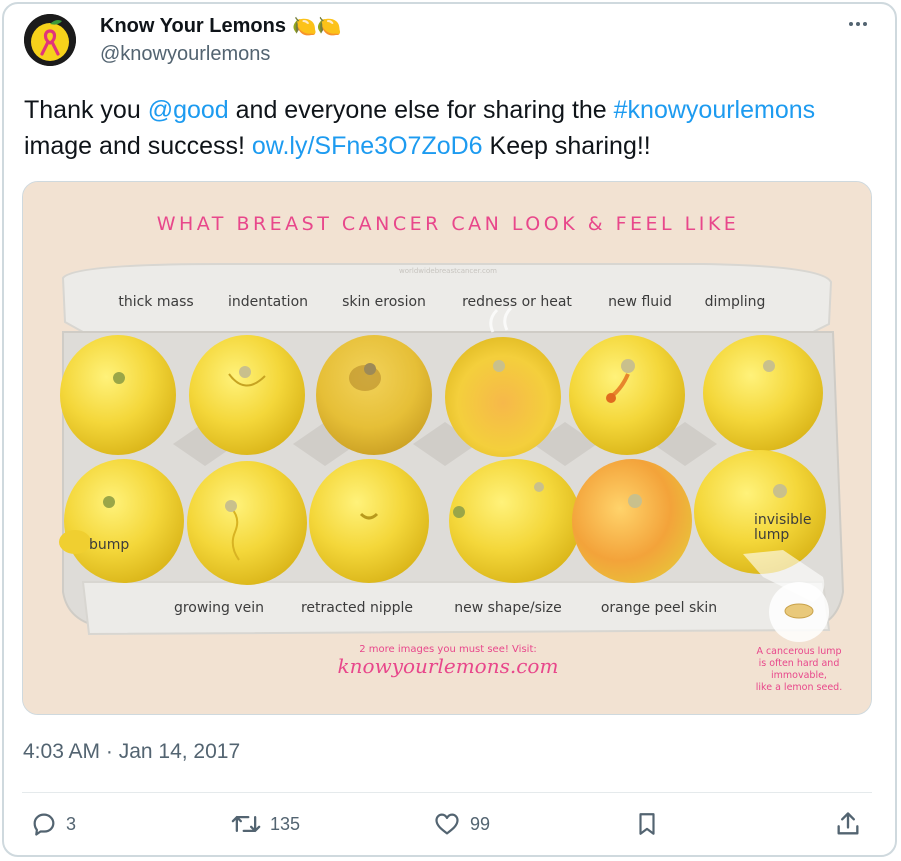 The image size is (901, 861). Describe the element at coordinates (508, 608) in the screenshot. I see `label-new-shape-size: new shape/size` at that location.